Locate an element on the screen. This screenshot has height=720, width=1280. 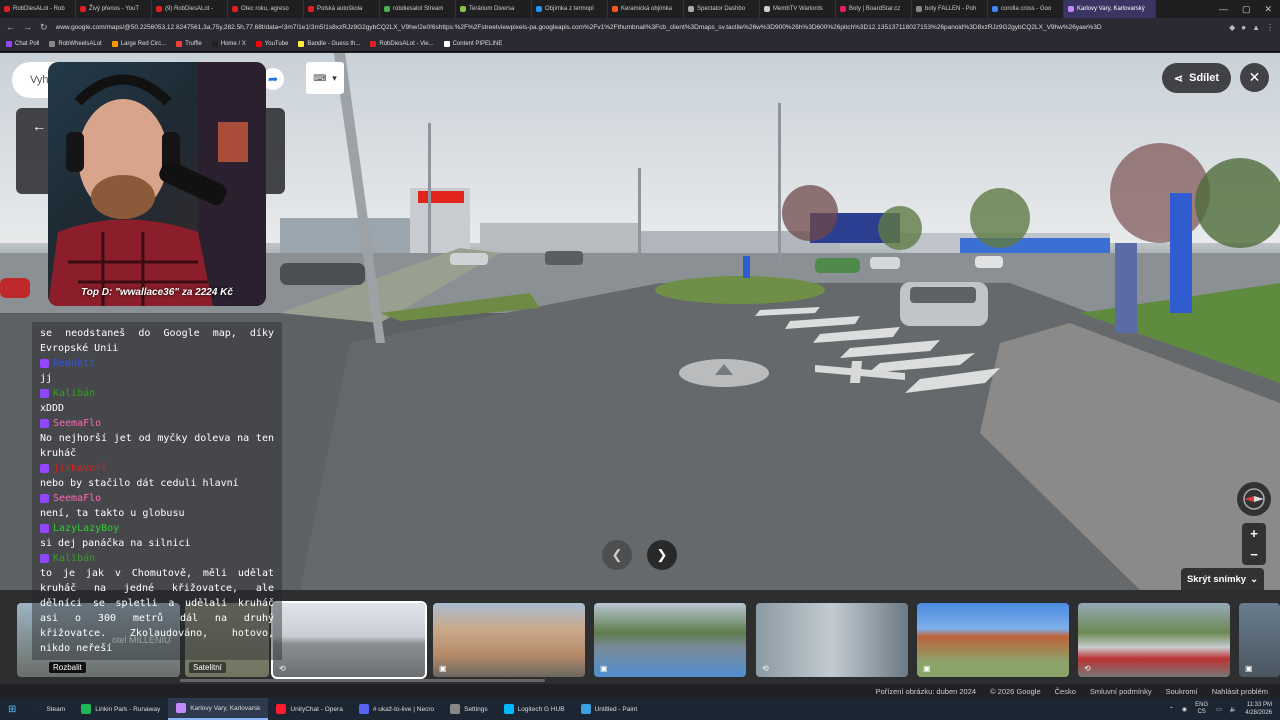
back-arrow-icon: ← is located at coordinates (39, 126).